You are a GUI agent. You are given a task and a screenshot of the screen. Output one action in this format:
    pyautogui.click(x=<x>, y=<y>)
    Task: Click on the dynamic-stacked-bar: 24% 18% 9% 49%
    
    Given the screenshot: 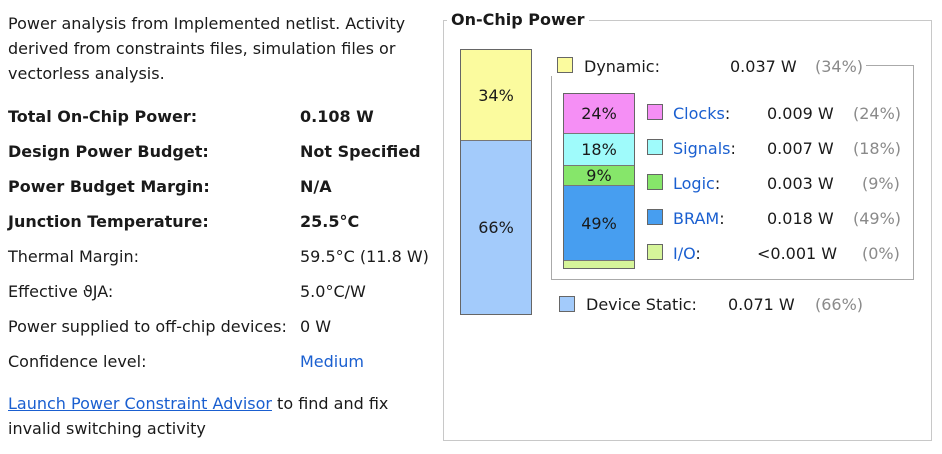 What is the action you would take?
    pyautogui.click(x=599, y=181)
    